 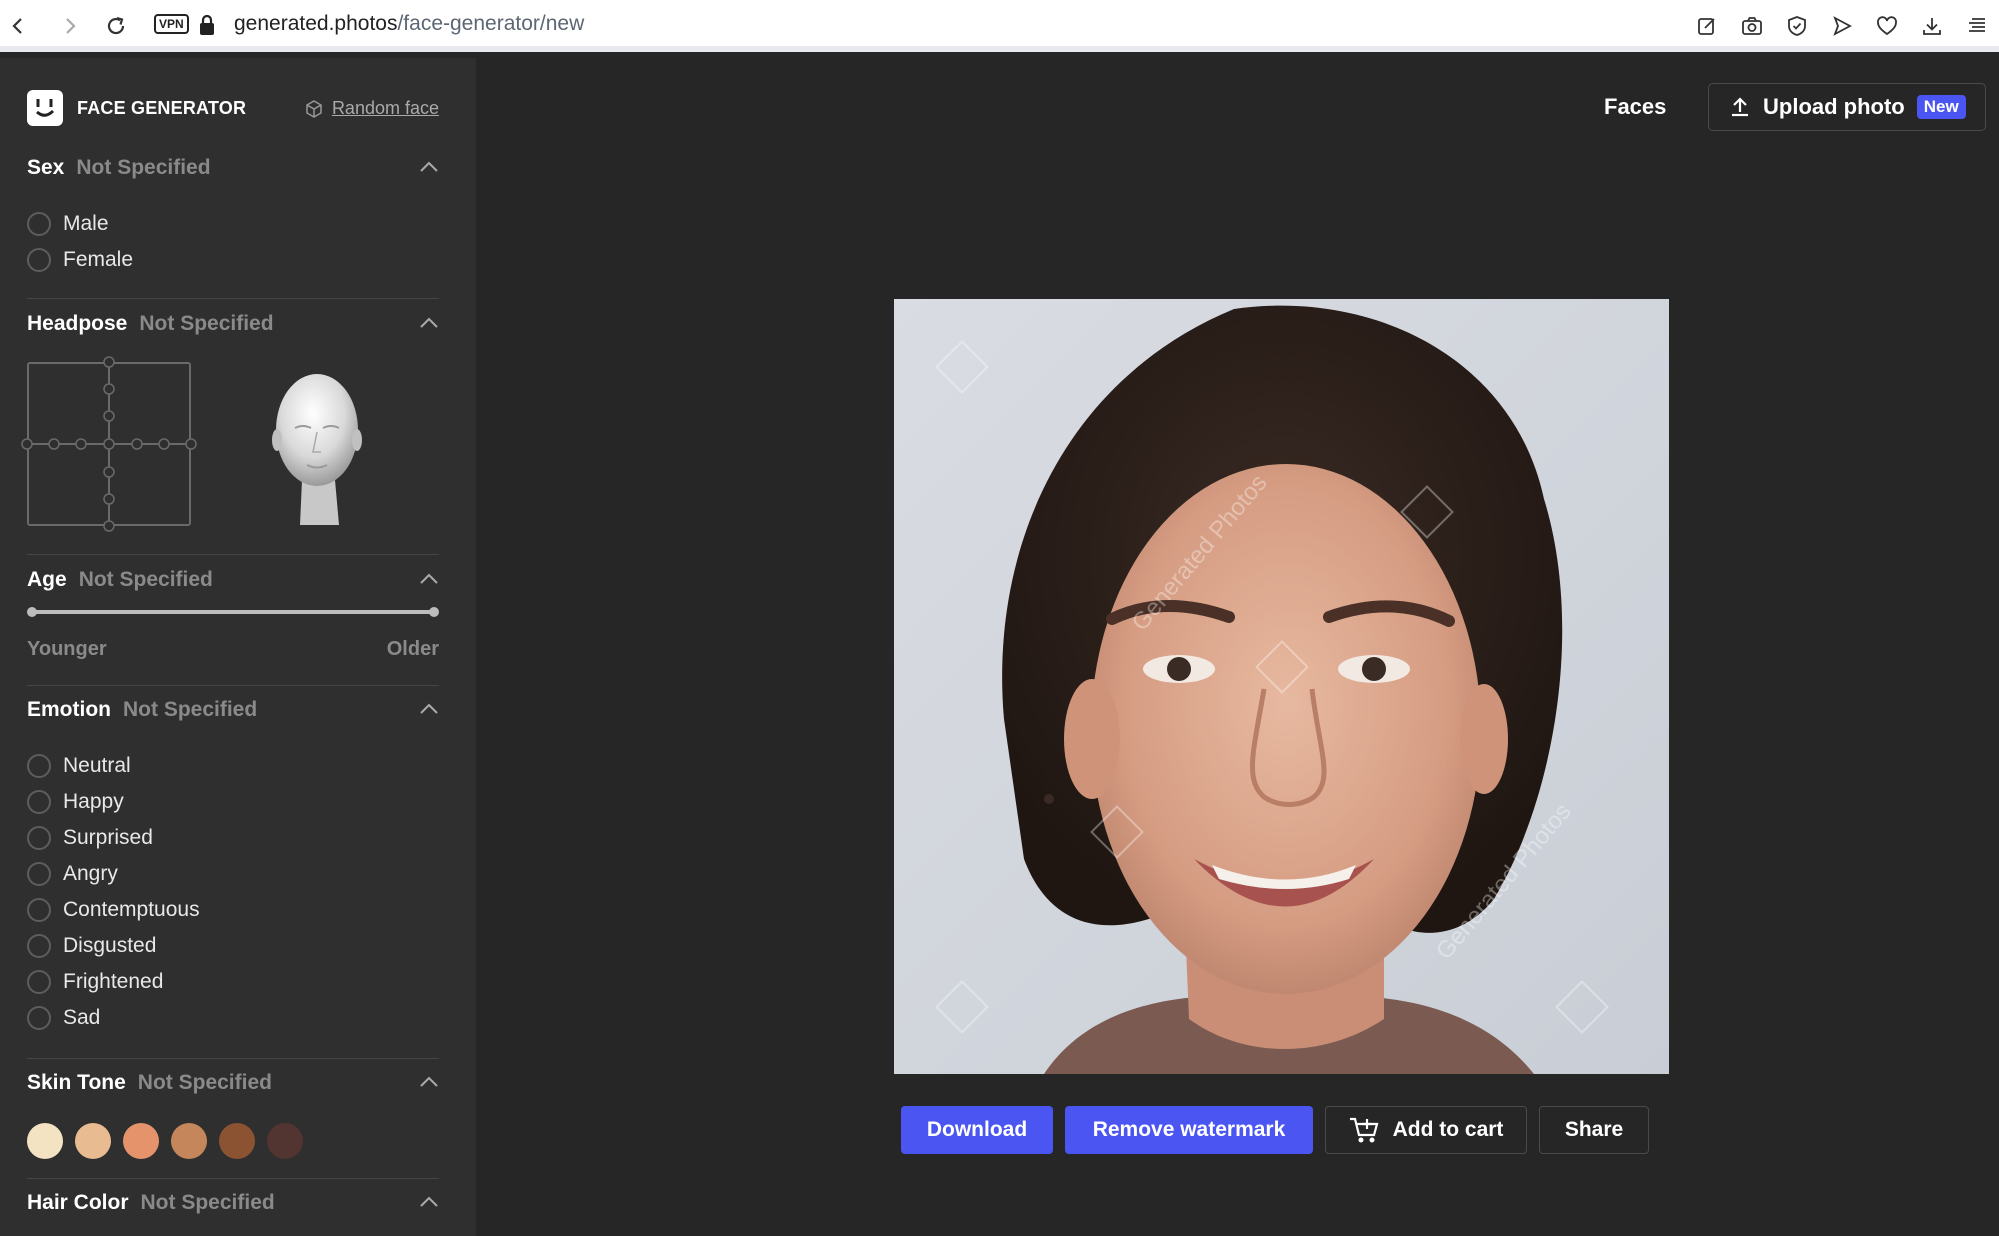 I want to click on upload-photo-label: Upload photo, so click(x=1834, y=106).